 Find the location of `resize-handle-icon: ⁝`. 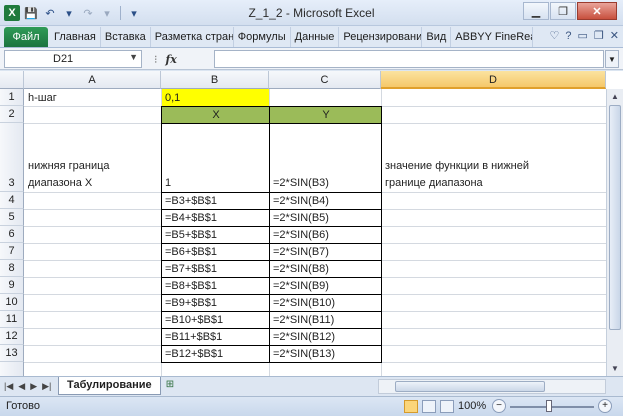

resize-handle-icon: ⁝ is located at coordinates (156, 59).